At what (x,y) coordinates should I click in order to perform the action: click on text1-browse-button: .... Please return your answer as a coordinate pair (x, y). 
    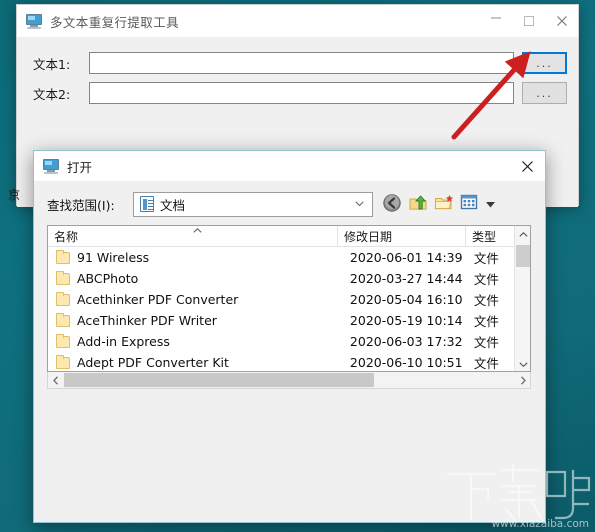
    Looking at the image, I should click on (544, 63).